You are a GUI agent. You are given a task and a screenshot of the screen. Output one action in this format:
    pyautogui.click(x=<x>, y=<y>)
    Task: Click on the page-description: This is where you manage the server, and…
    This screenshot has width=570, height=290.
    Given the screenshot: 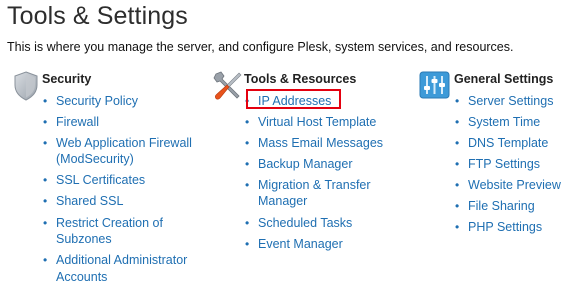 What is the action you would take?
    pyautogui.click(x=260, y=47)
    